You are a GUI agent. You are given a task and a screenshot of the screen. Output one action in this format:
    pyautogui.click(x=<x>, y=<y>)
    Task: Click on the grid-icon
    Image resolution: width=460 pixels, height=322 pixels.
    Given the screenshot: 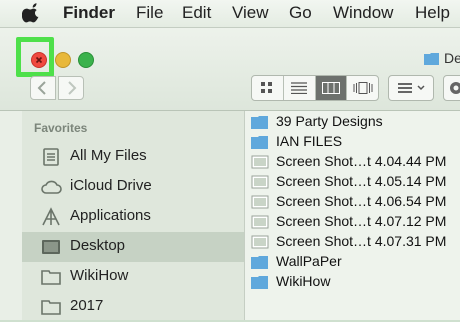 What is the action you would take?
    pyautogui.click(x=267, y=87)
    